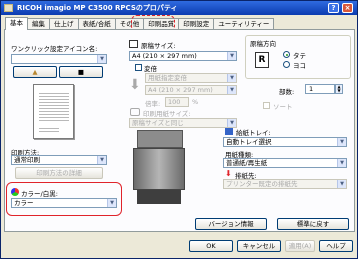 The image size is (358, 259). What do you see at coordinates (229, 131) in the screenshot?
I see `paper-tray-icon` at bounding box center [229, 131].